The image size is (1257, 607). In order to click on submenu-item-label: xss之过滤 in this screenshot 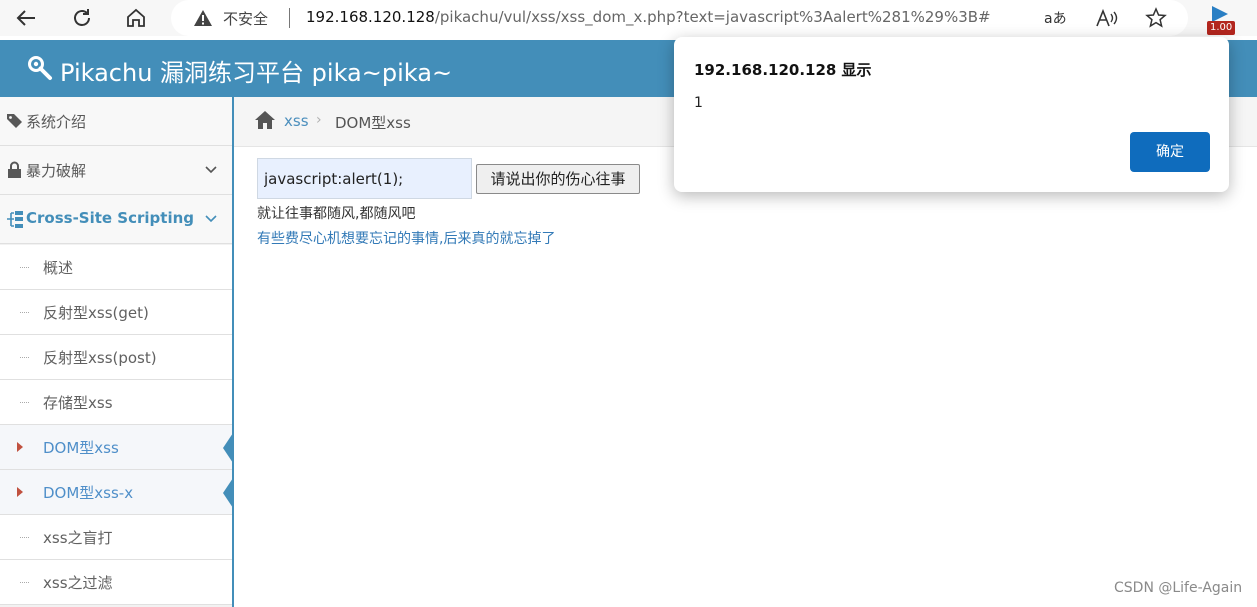, I will do `click(78, 583)`.